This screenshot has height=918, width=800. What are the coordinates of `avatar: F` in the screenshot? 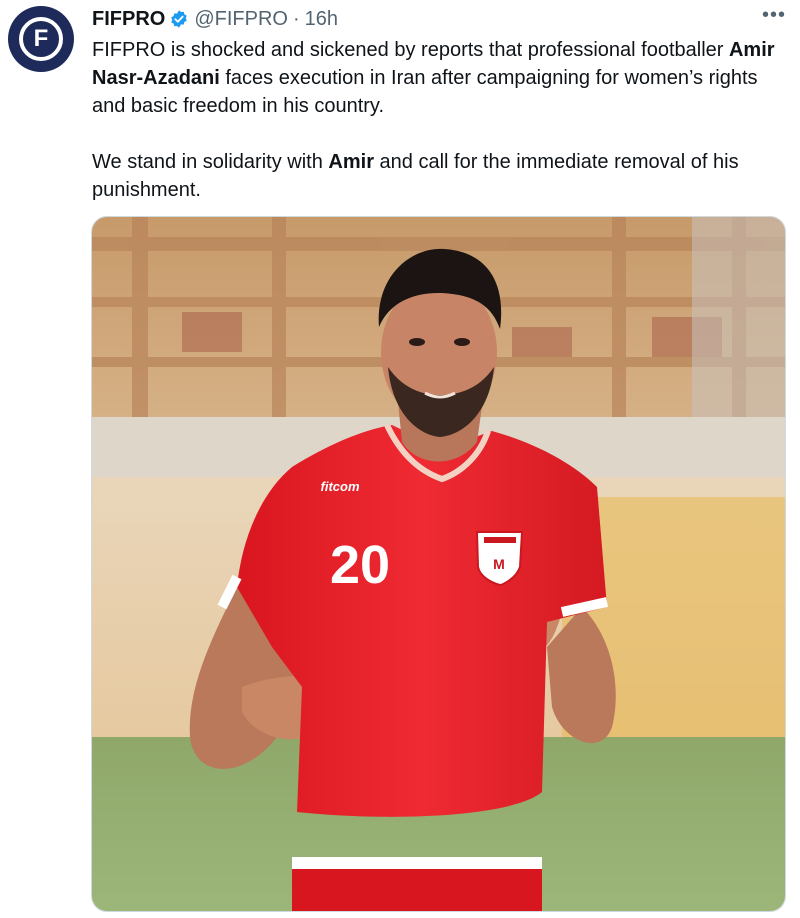 It's located at (41, 39).